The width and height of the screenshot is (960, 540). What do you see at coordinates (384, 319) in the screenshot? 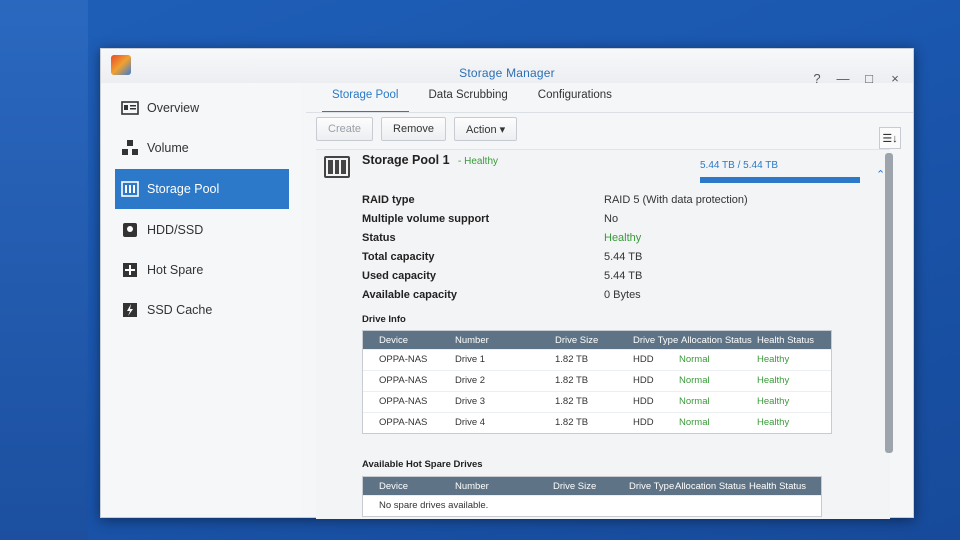
I see `drive-info-heading: Drive Info` at bounding box center [384, 319].